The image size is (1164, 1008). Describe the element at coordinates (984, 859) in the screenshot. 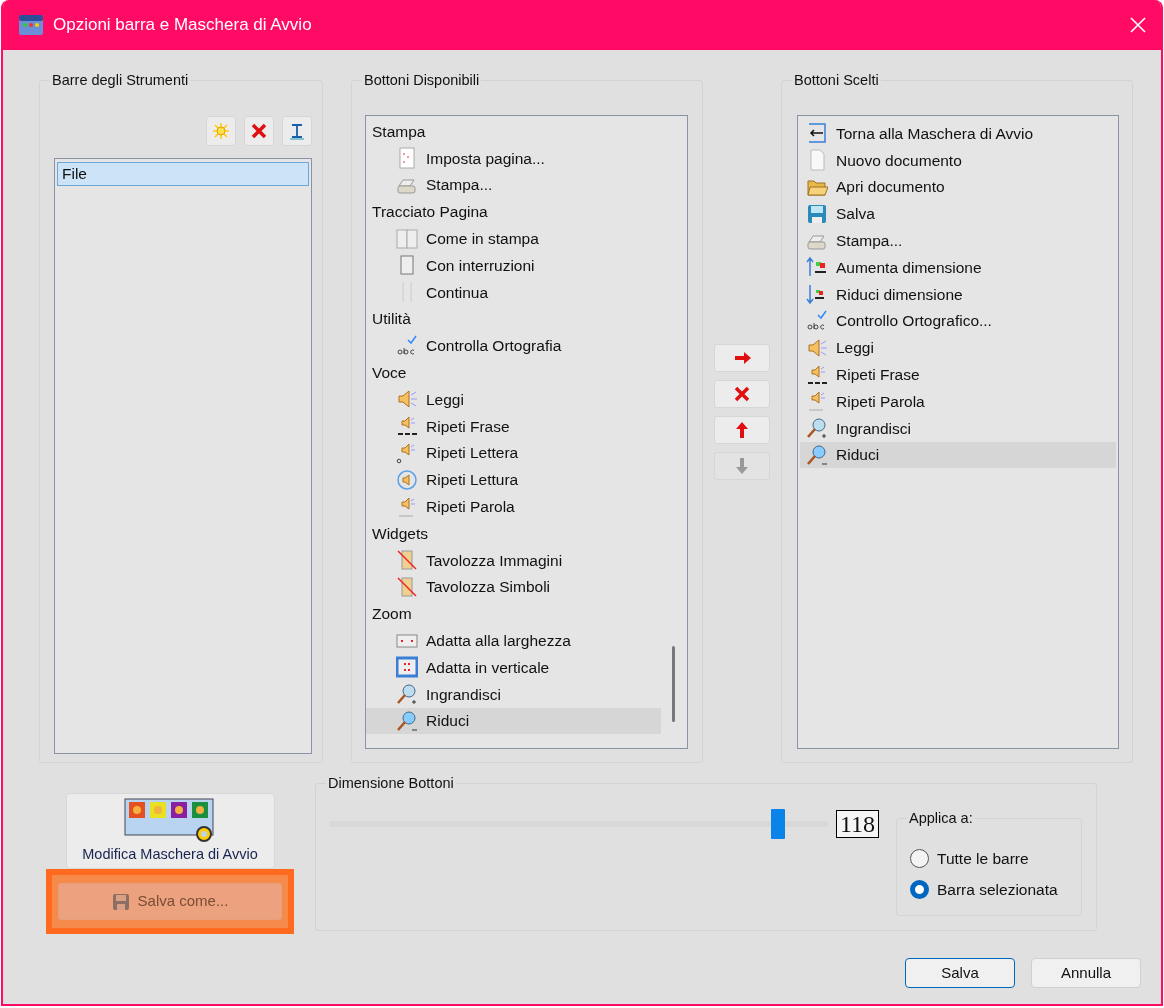

I see `radio-option: Tutte le barre` at that location.